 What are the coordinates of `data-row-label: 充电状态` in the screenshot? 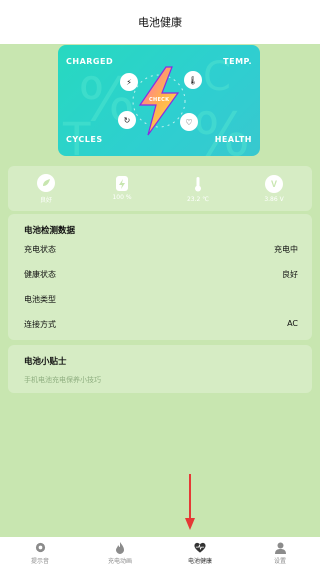 It's located at (40, 249).